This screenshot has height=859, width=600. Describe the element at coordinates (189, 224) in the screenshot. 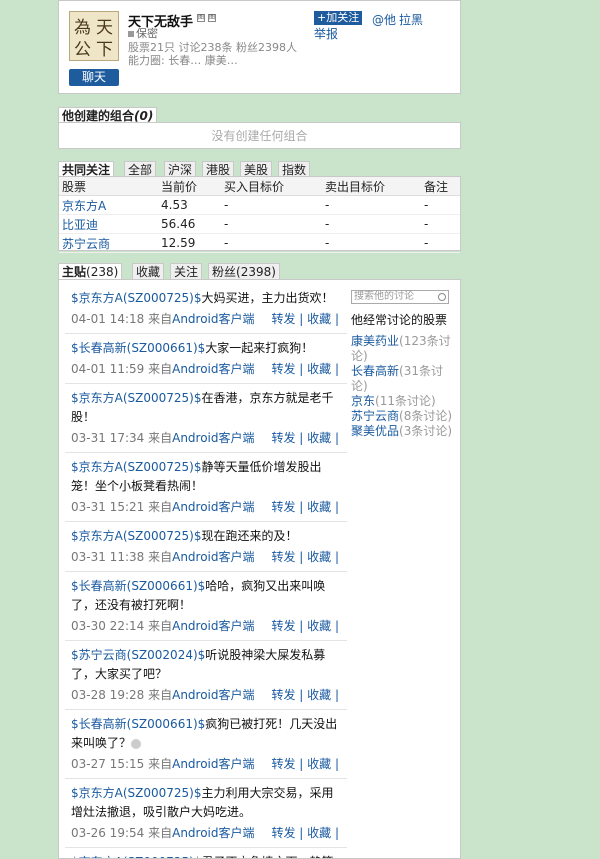

I see `table-cell: 56.46` at that location.